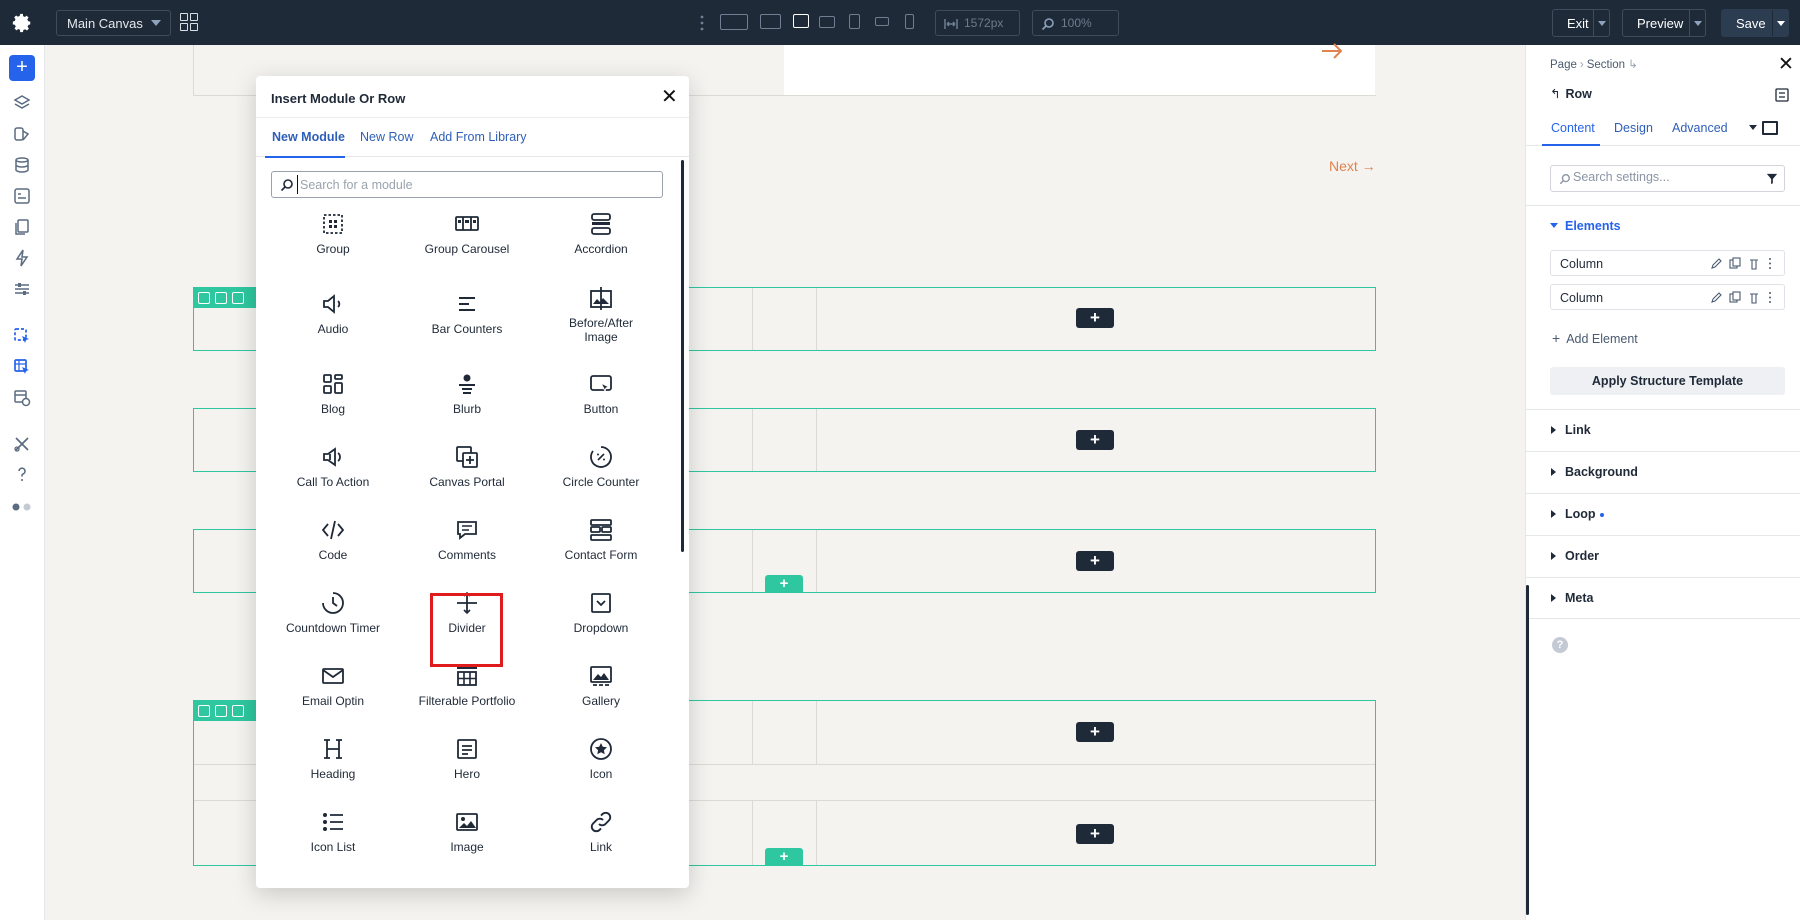 This screenshot has width=1800, height=920. Describe the element at coordinates (333, 623) in the screenshot. I see `module-countdown-timer: Countdown Timer` at that location.